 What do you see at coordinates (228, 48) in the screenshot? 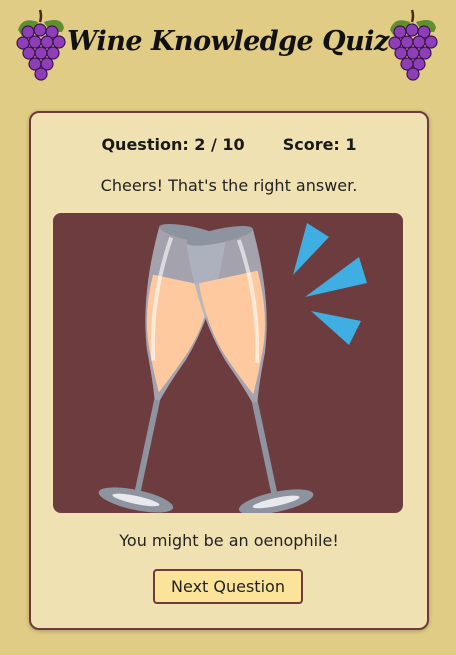
I see `page-header: Wine Knowledge Quiz` at bounding box center [228, 48].